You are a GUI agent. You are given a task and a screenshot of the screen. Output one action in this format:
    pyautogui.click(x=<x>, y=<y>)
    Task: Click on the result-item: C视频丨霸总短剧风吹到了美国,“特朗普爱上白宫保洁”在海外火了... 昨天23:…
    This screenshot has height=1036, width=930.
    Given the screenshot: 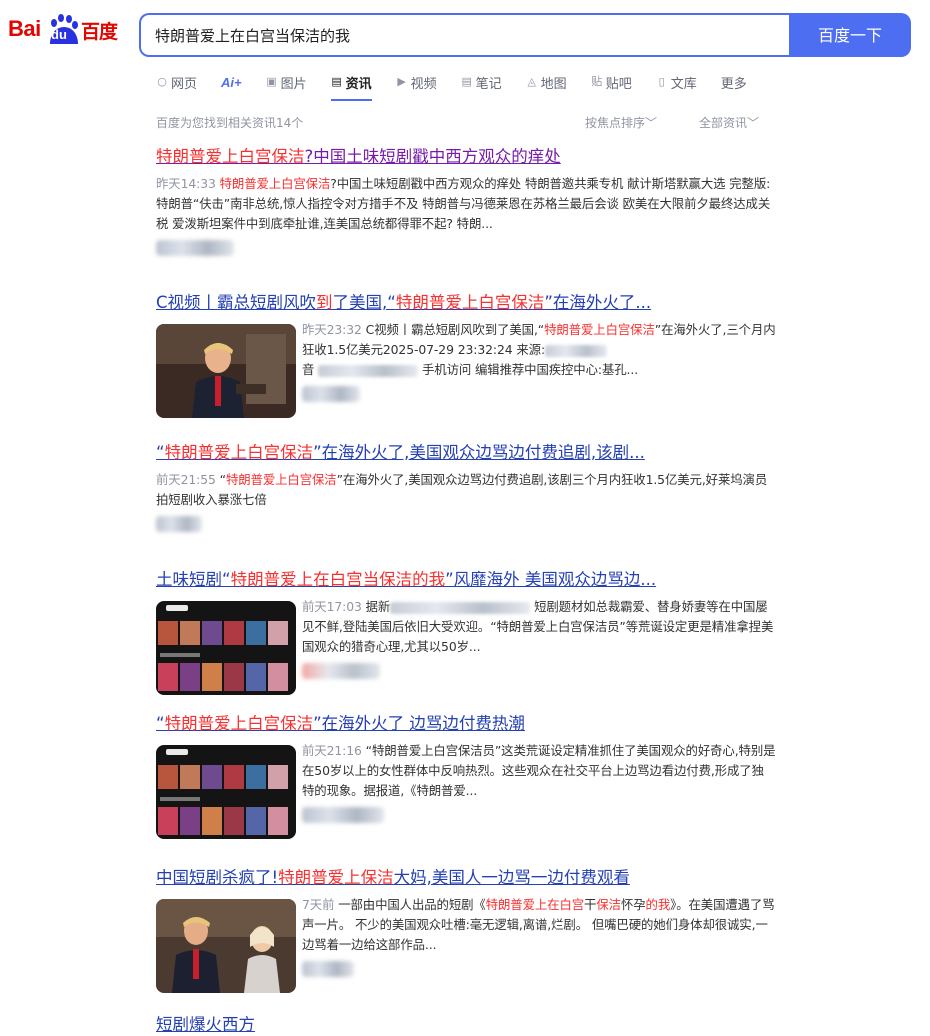 What is the action you would take?
    pyautogui.click(x=466, y=355)
    